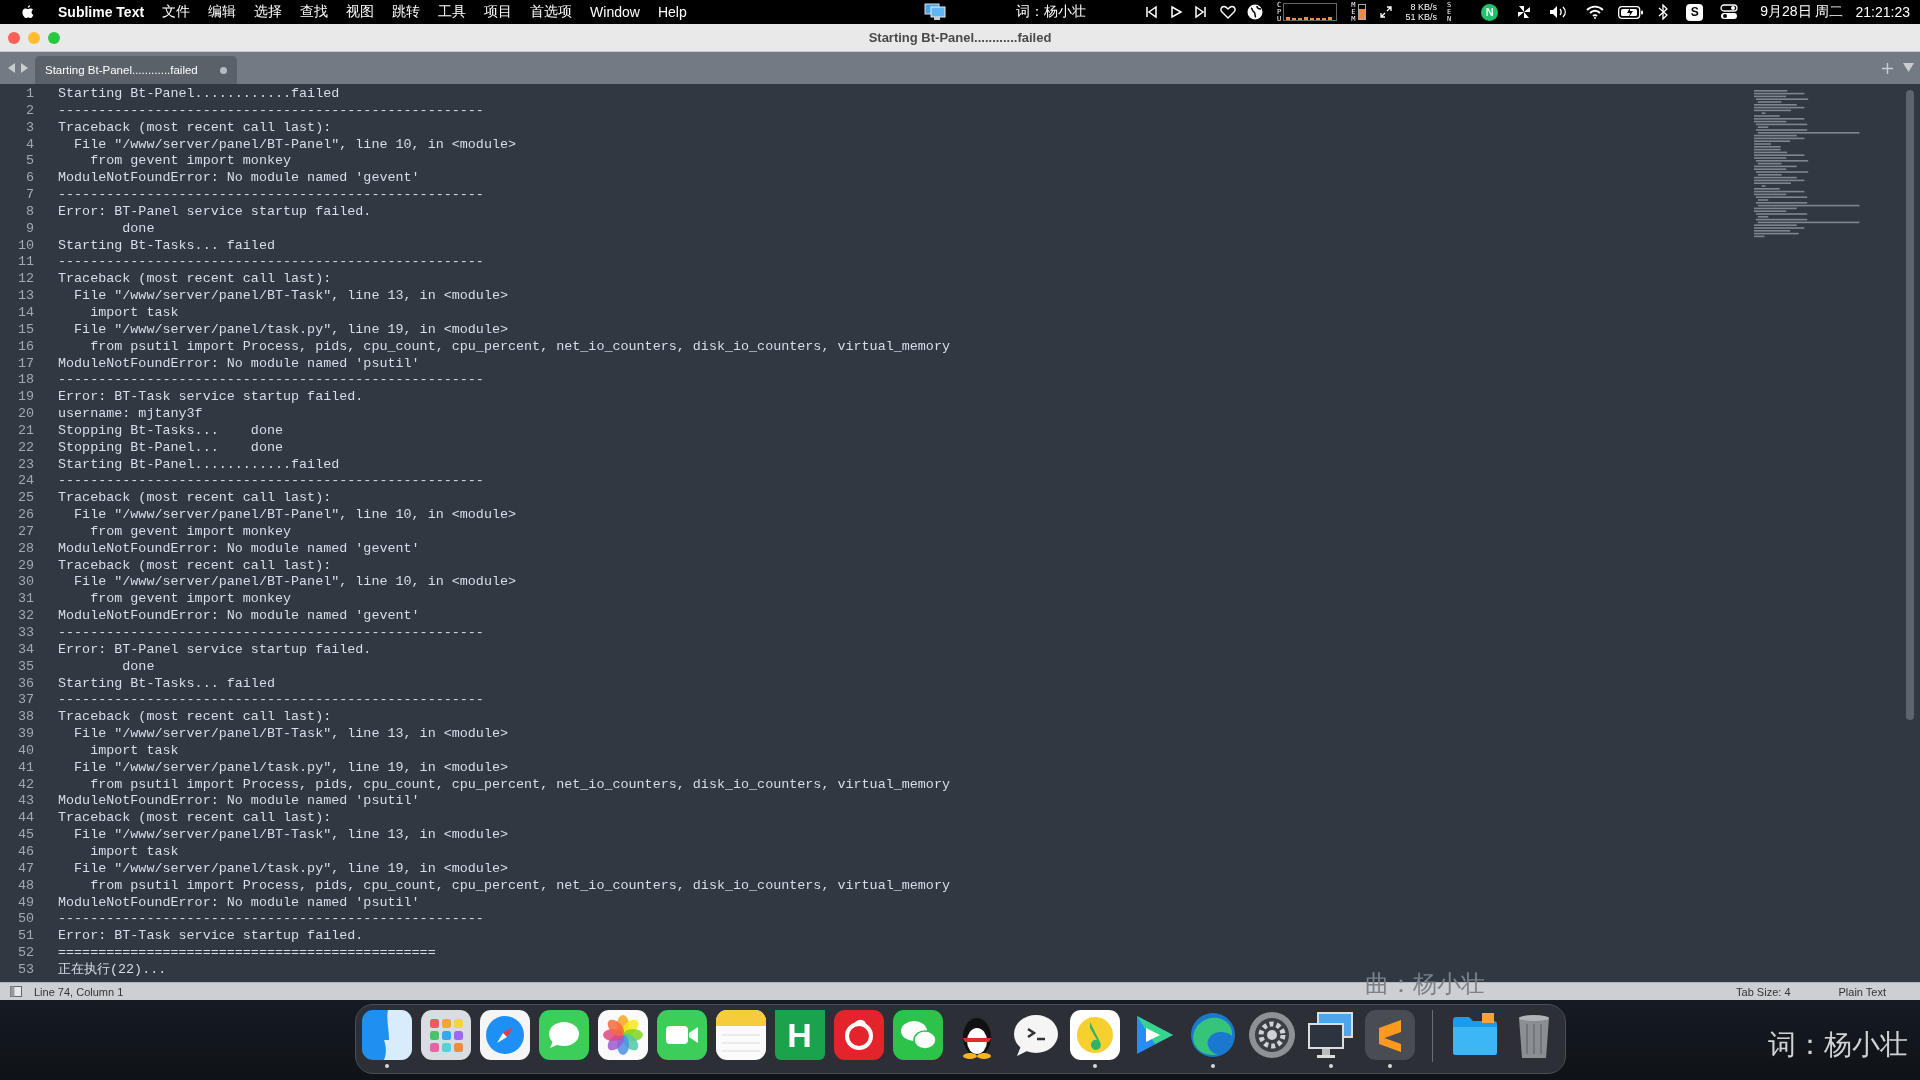  What do you see at coordinates (239, 903) in the screenshot?
I see `code-line: ModuleNotFoundError: No module named 'psutil'` at bounding box center [239, 903].